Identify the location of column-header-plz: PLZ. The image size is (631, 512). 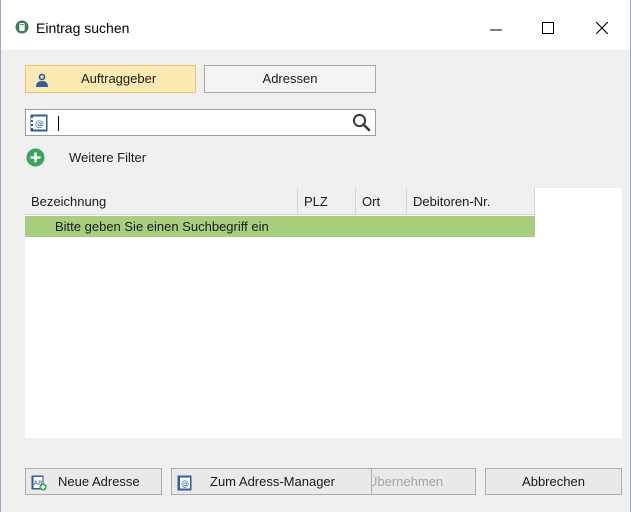
(327, 201).